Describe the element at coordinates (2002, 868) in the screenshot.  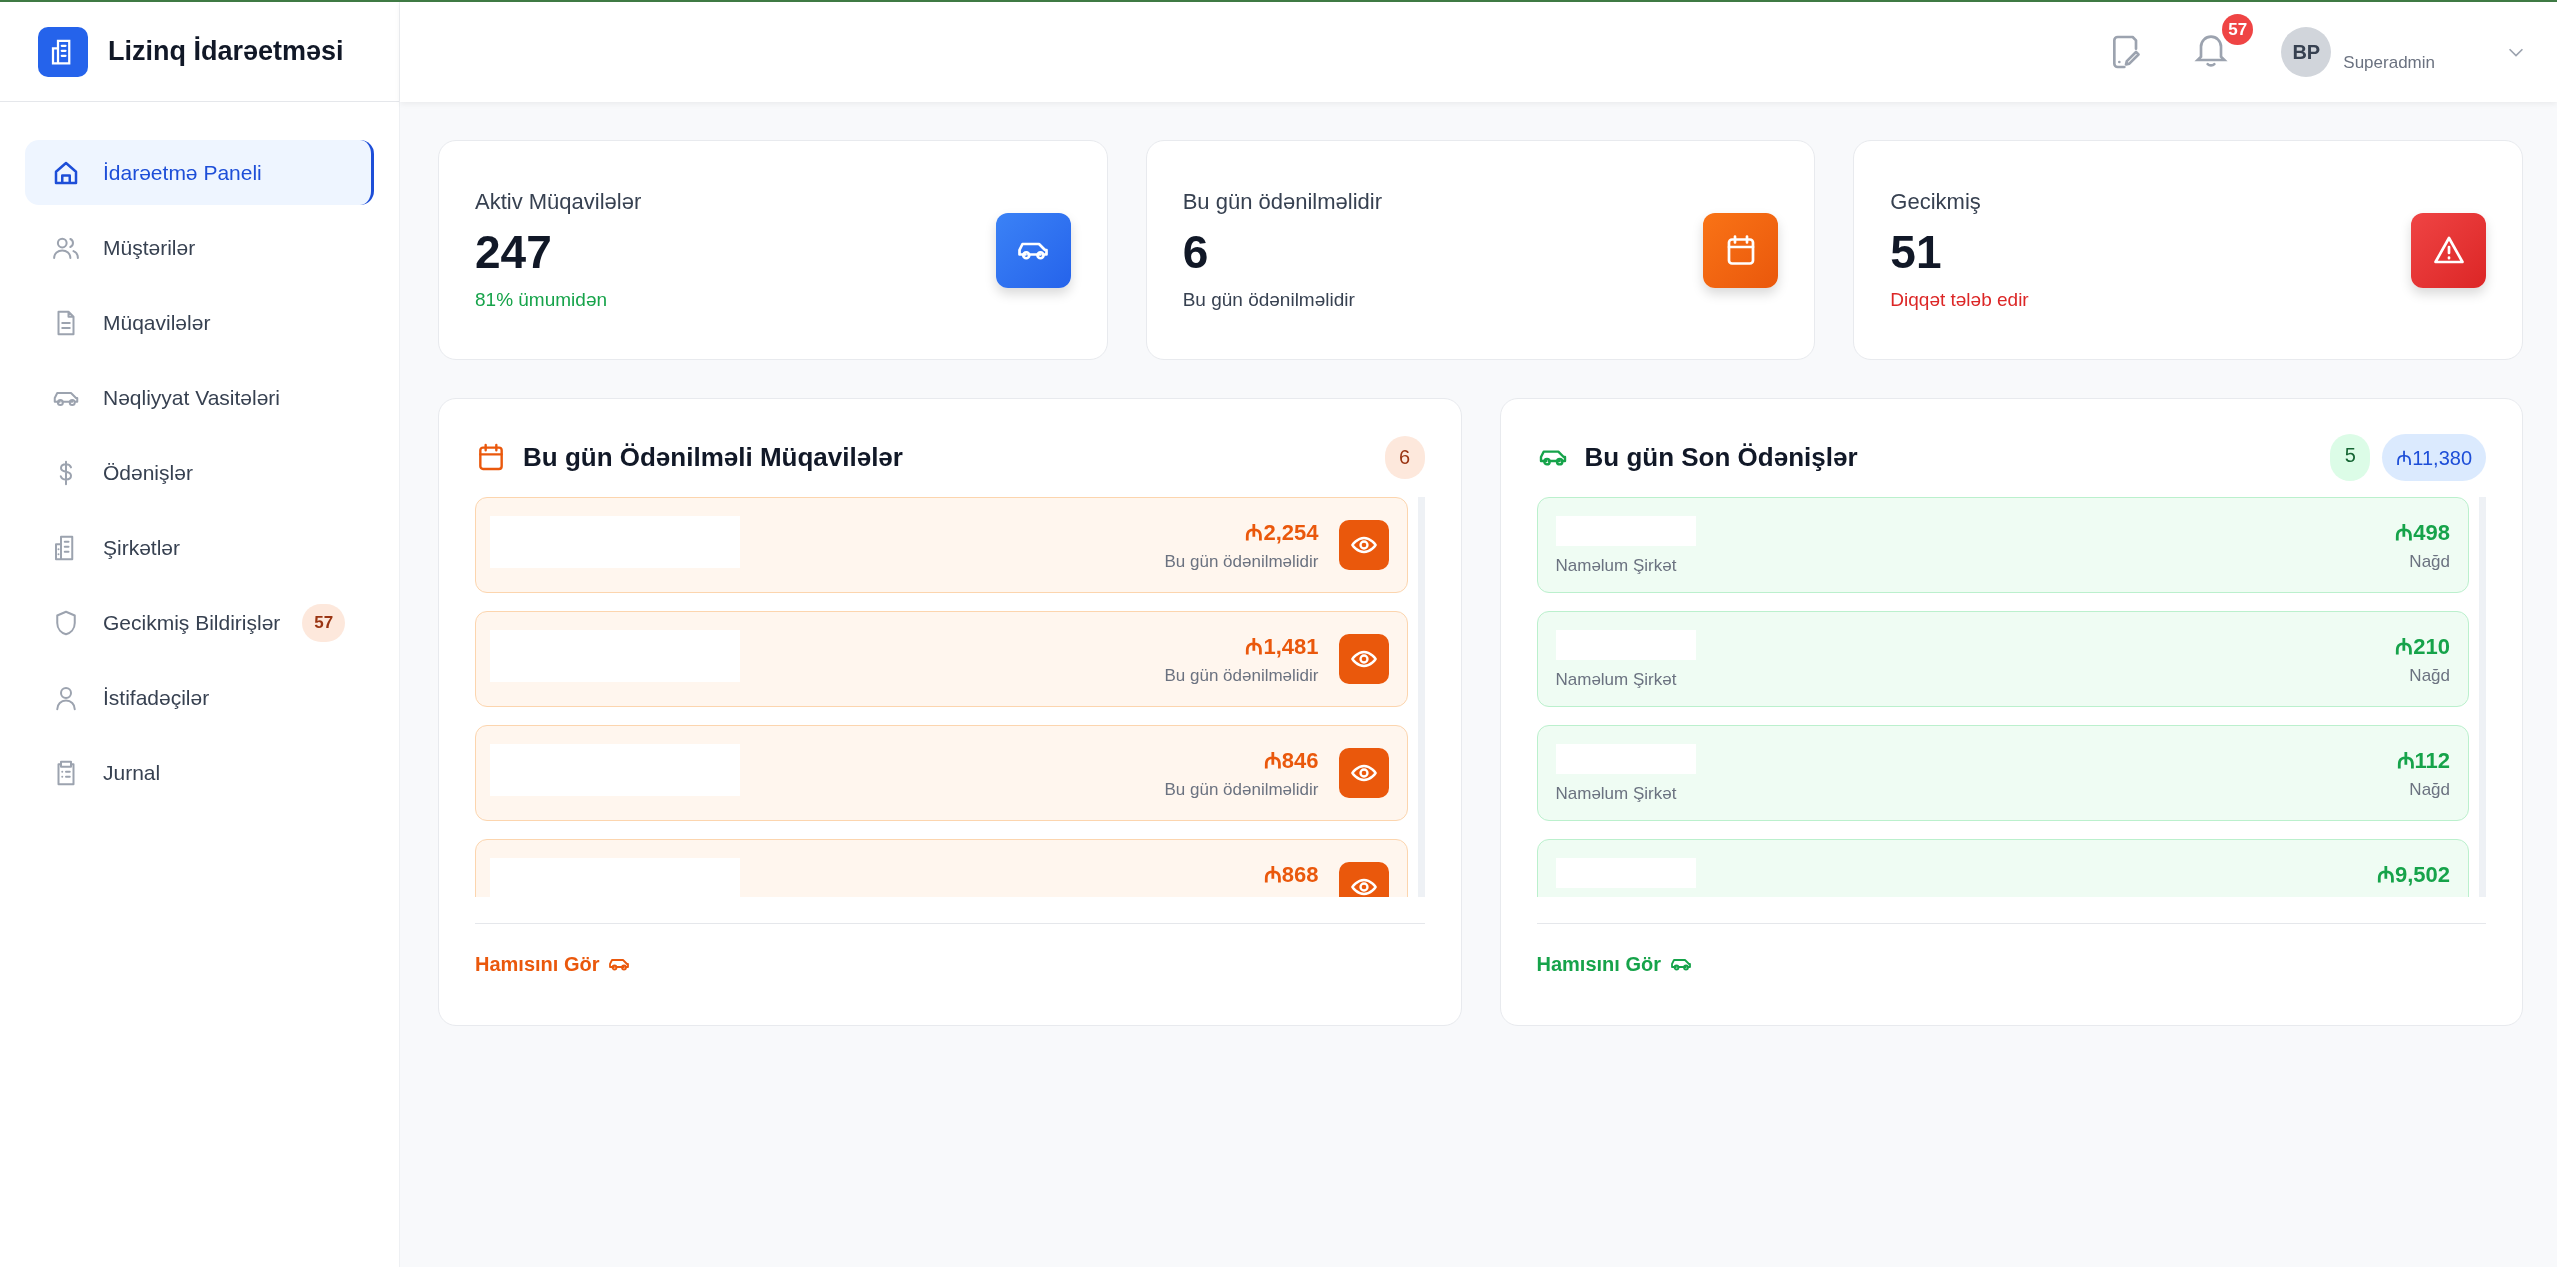
I see `list-row: ₼9,502` at that location.